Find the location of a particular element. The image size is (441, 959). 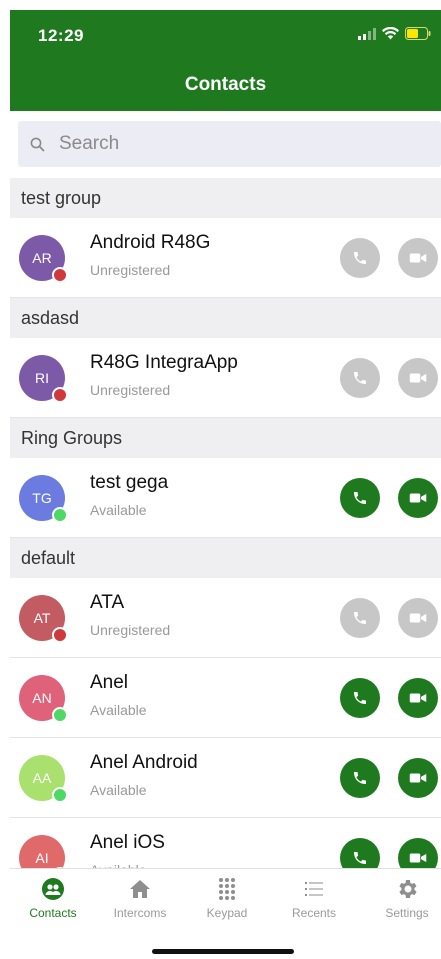

group-header: Ring Groups is located at coordinates (225, 438).